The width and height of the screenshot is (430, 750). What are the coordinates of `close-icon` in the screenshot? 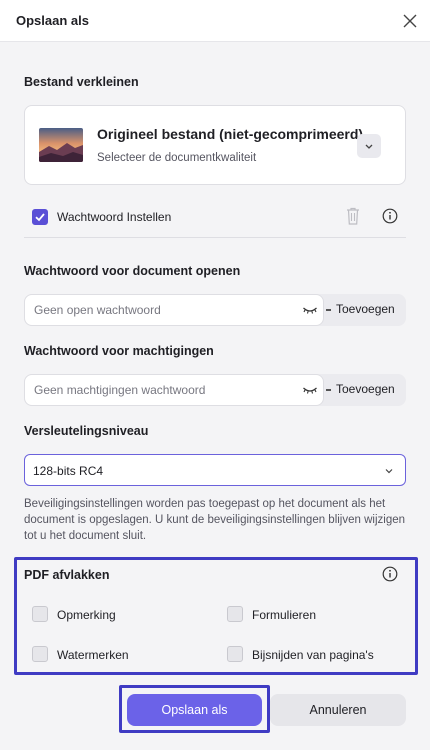 It's located at (410, 21).